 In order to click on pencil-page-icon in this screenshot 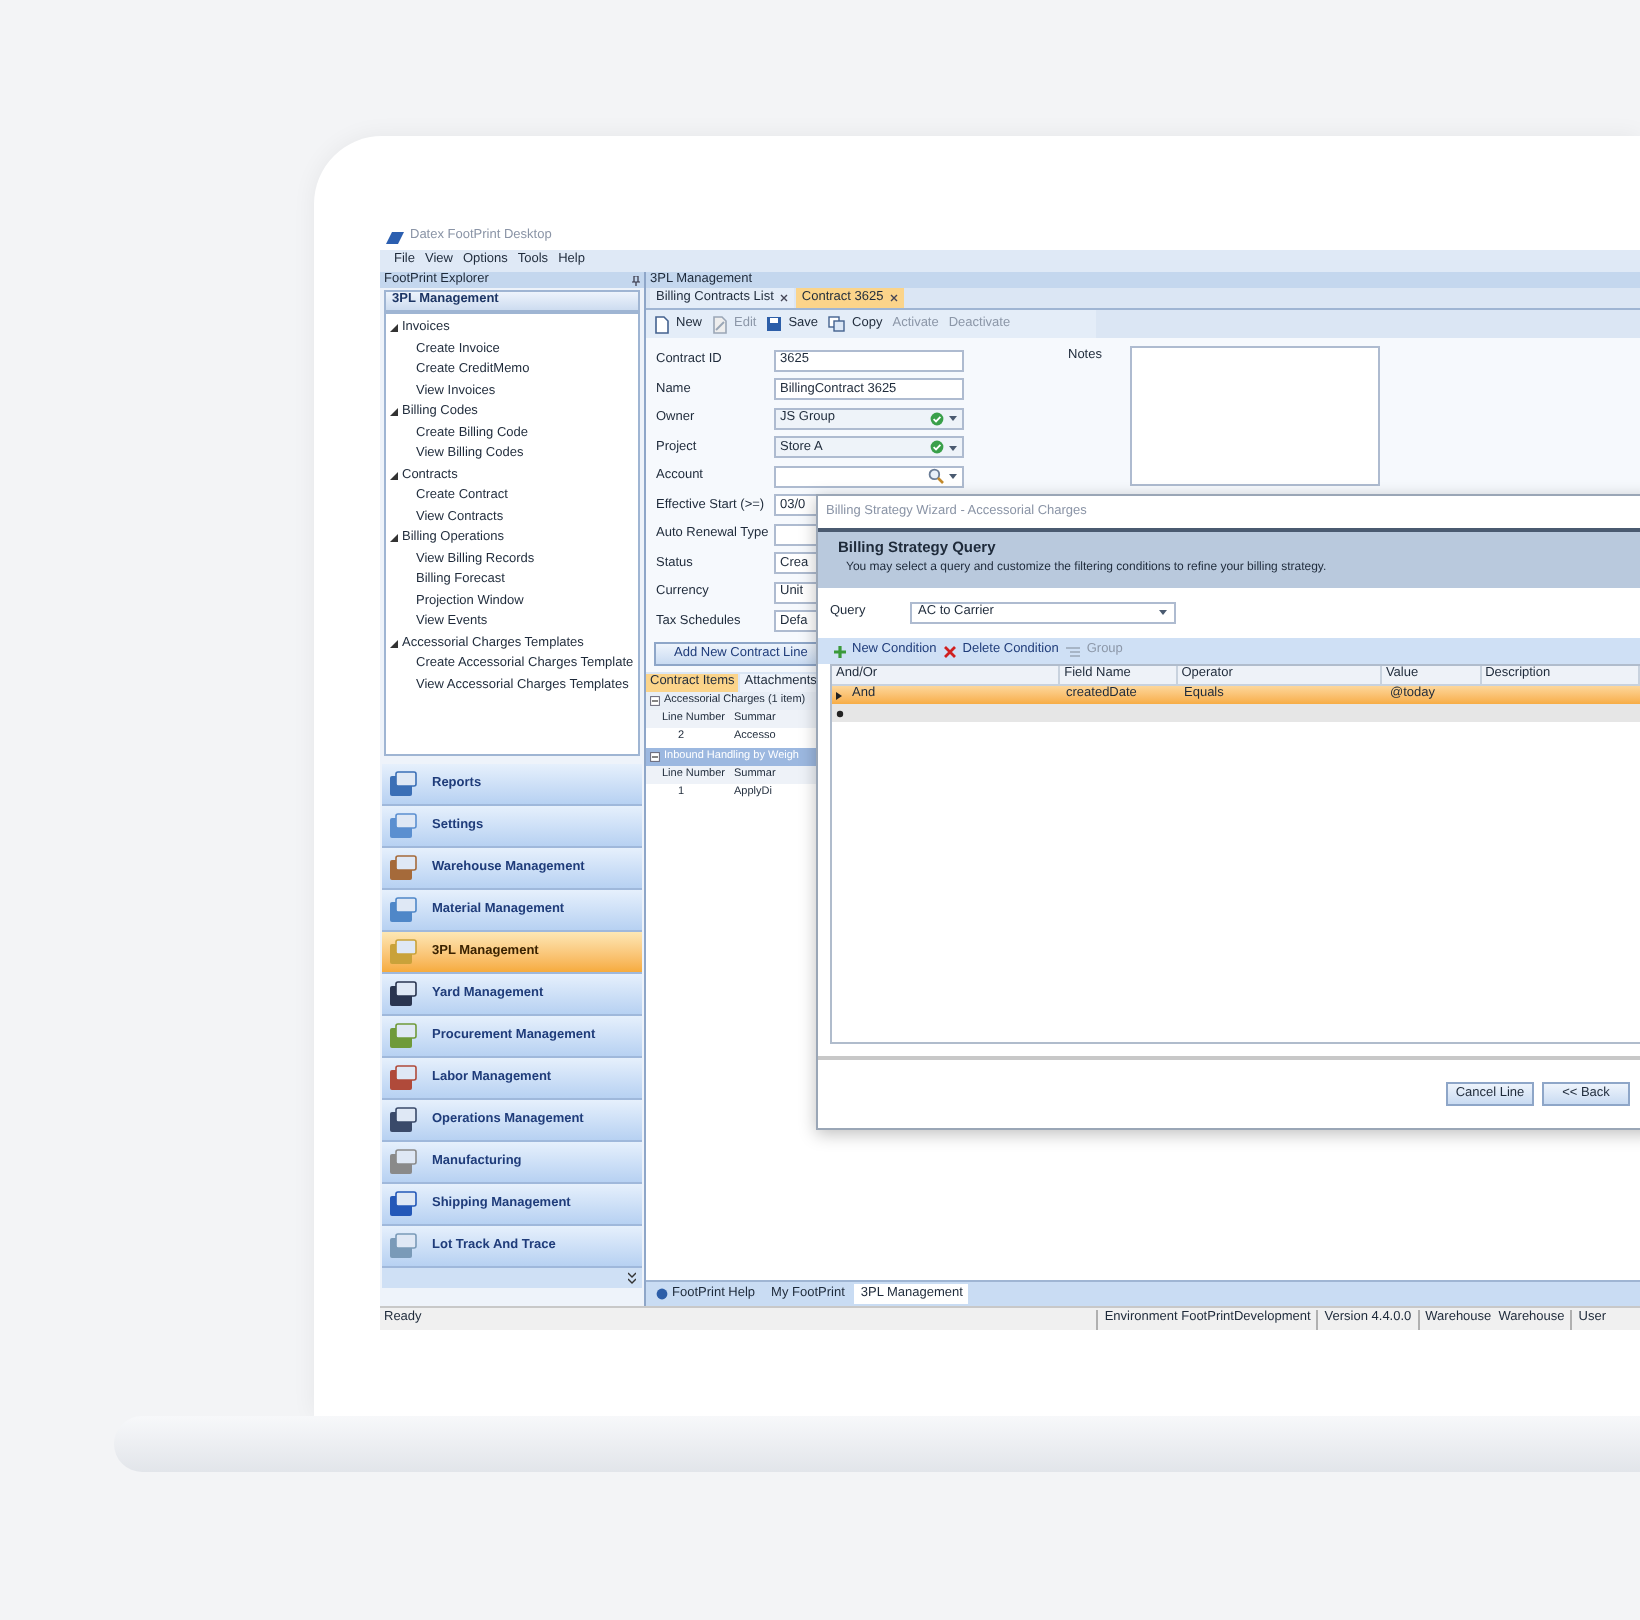, I will do `click(720, 324)`.